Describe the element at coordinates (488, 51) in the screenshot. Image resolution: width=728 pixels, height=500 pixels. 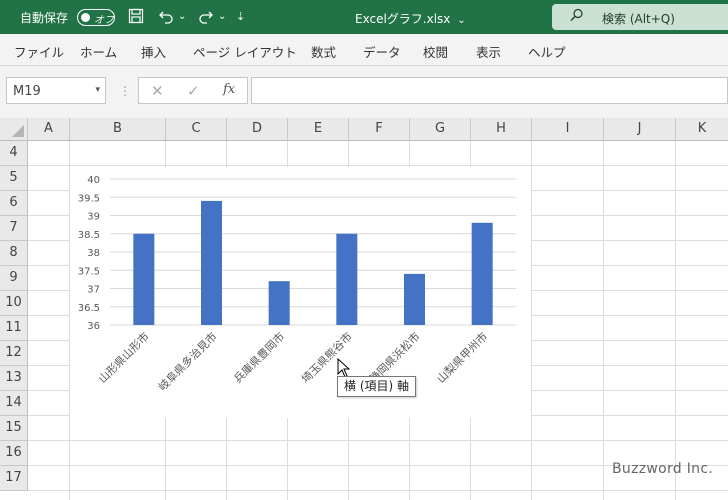
I see `tab-view: 表示` at that location.